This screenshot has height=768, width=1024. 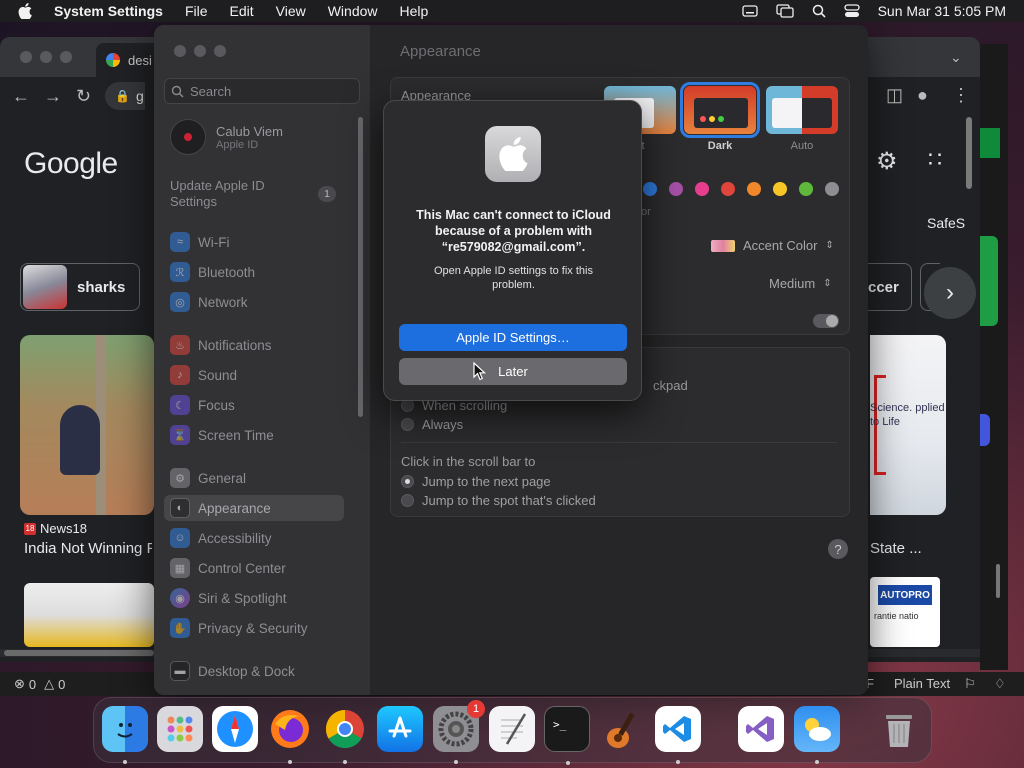 I want to click on bell-icon: ♢, so click(x=1000, y=684).